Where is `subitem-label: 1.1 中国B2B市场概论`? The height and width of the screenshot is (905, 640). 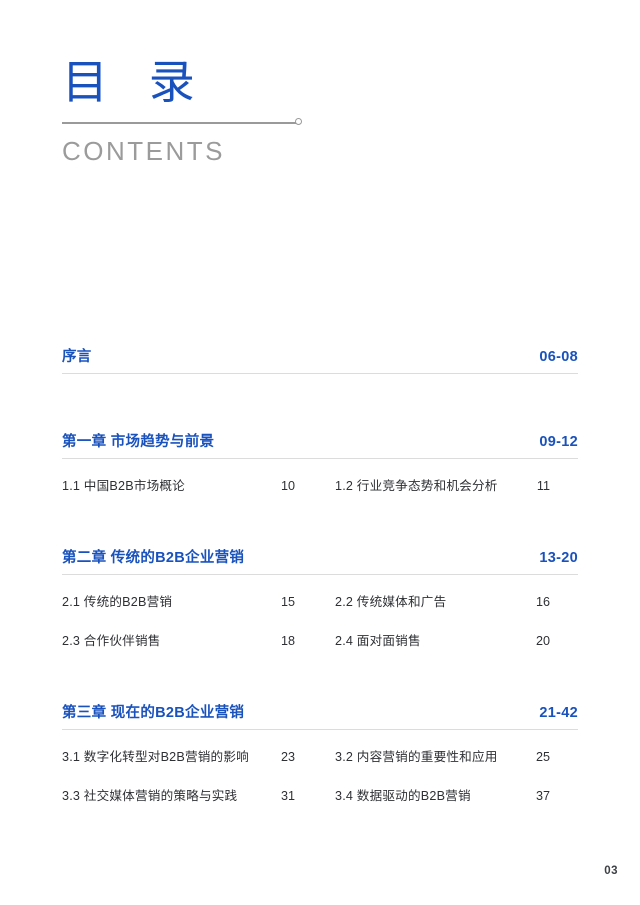 subitem-label: 1.1 中国B2B市场概论 is located at coordinates (123, 486).